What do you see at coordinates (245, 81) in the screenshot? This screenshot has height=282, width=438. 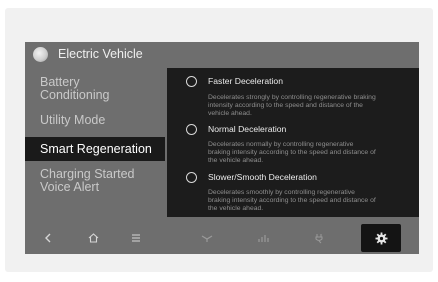 I see `option-title: Faster Deceleration` at bounding box center [245, 81].